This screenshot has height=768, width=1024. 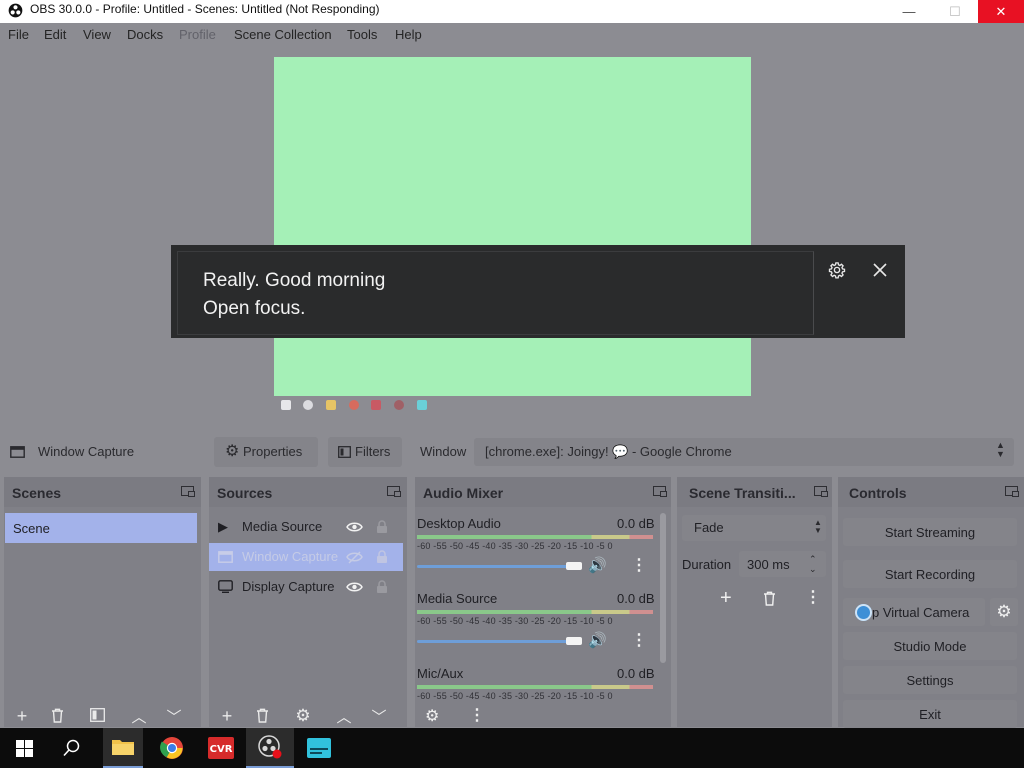 I want to click on transition-kebab-menu-icon: ⋮, so click(x=813, y=597).